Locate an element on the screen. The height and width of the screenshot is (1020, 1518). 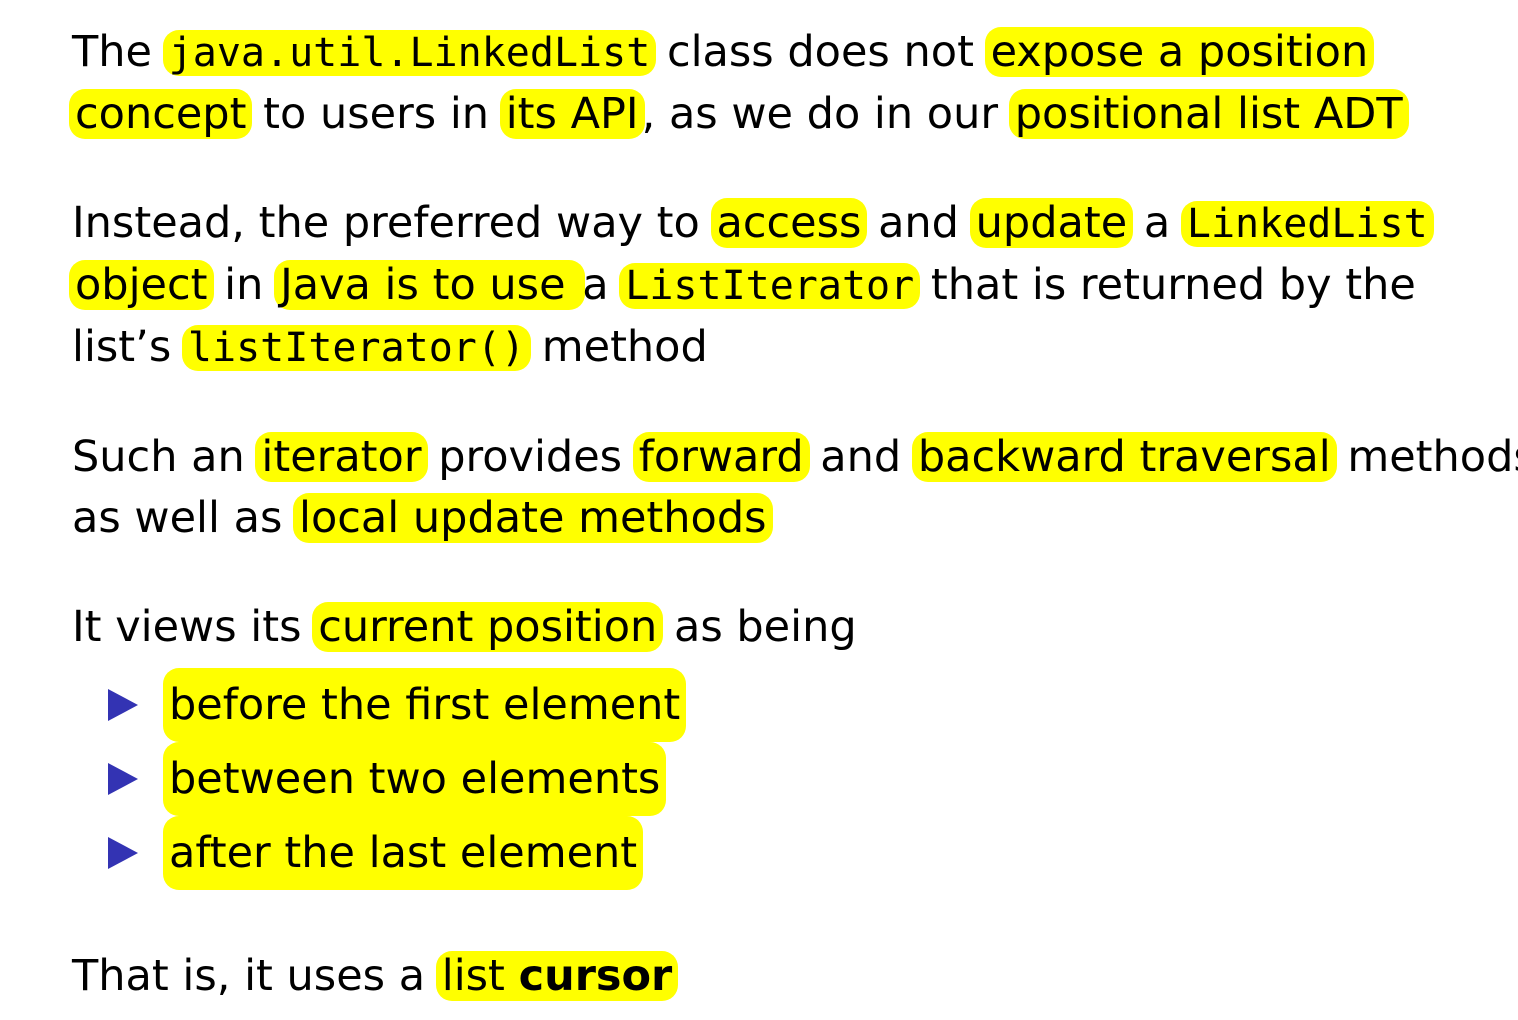
highlight-list-cursor: list cursor is located at coordinates (557, 976).